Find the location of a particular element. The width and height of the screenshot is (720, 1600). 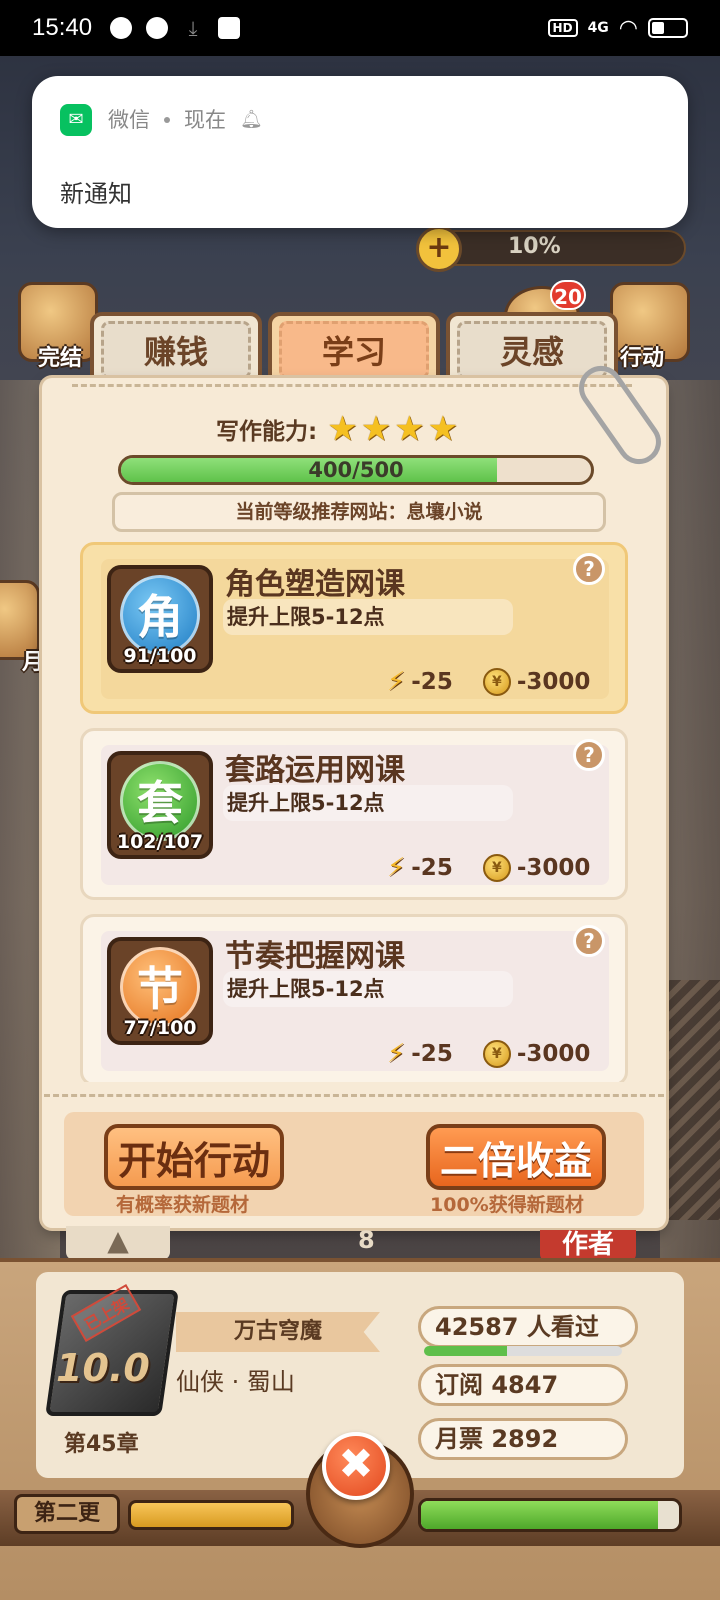

update-progress-bar is located at coordinates (211, 1515).